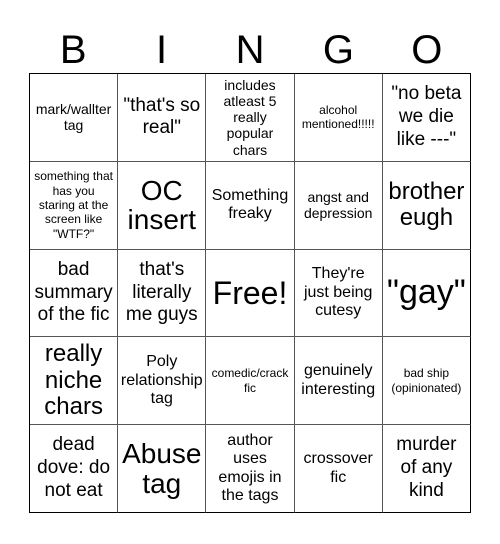  Describe the element at coordinates (426, 469) in the screenshot. I see `bingo-cell: murder of any kind` at that location.